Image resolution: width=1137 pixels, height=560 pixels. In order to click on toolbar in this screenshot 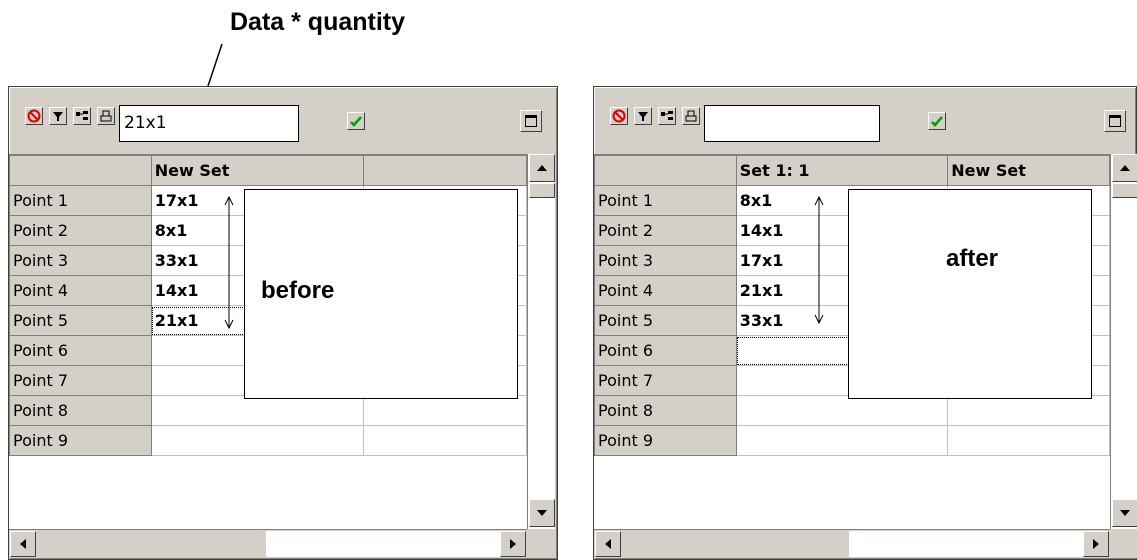, I will do `click(865, 120)`.